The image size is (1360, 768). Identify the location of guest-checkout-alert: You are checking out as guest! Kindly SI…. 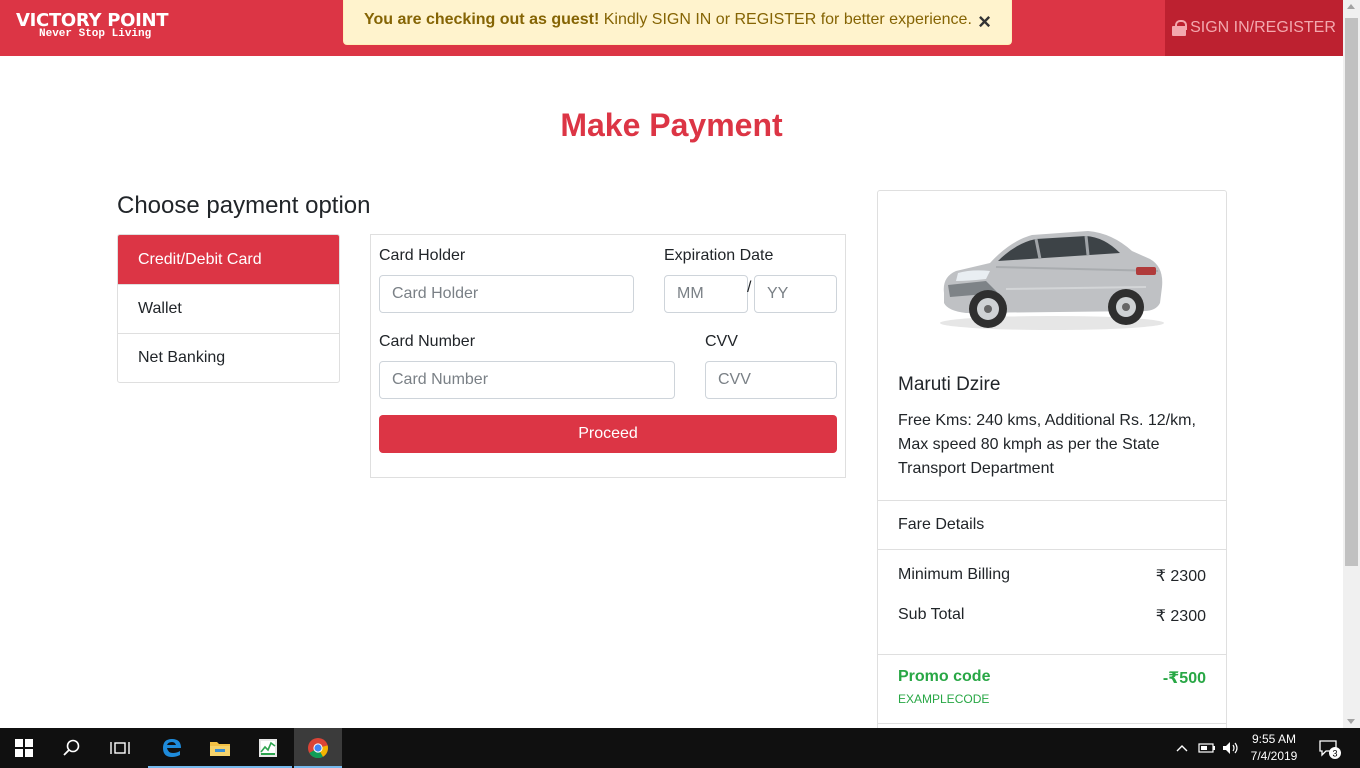
(677, 22).